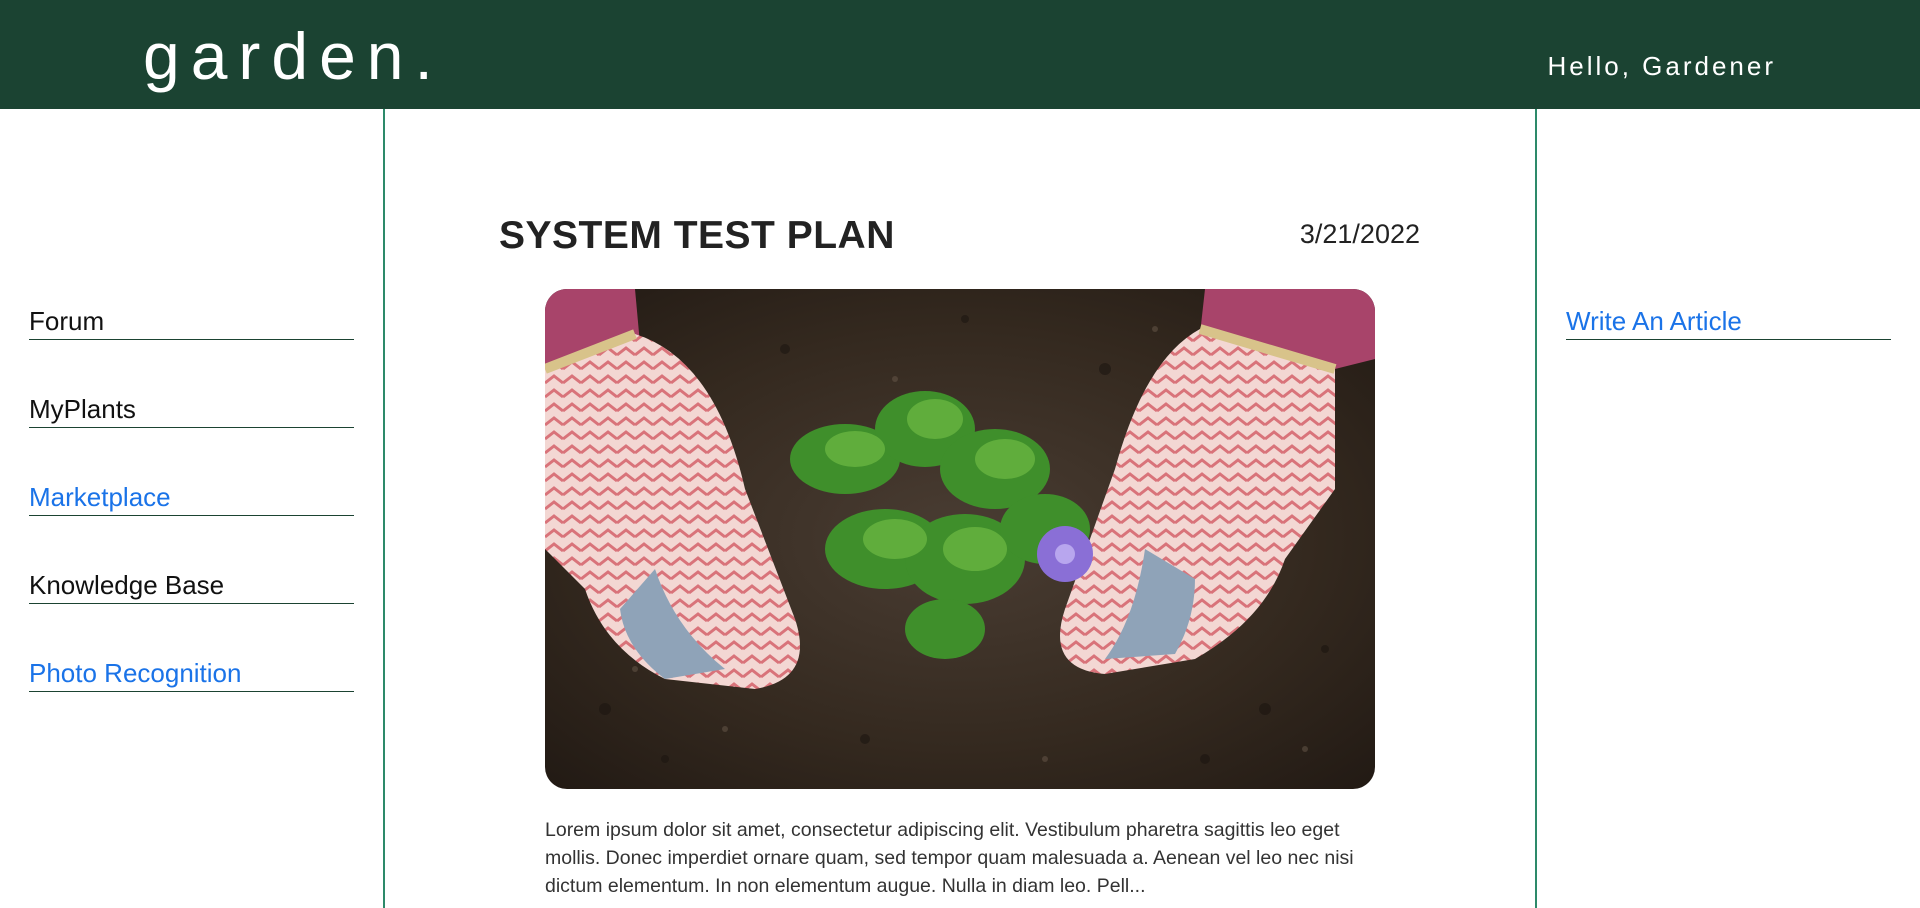 The height and width of the screenshot is (908, 1920). Describe the element at coordinates (1359, 234) in the screenshot. I see `article-date: 3/21/2022` at that location.